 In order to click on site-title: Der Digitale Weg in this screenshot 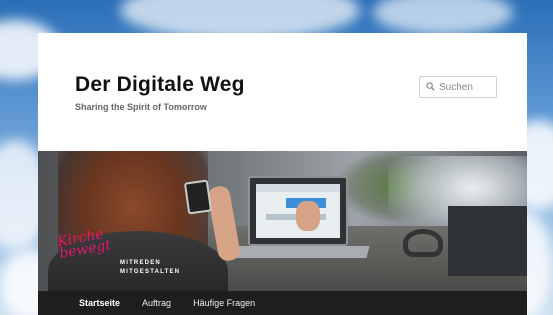, I will do `click(160, 85)`.